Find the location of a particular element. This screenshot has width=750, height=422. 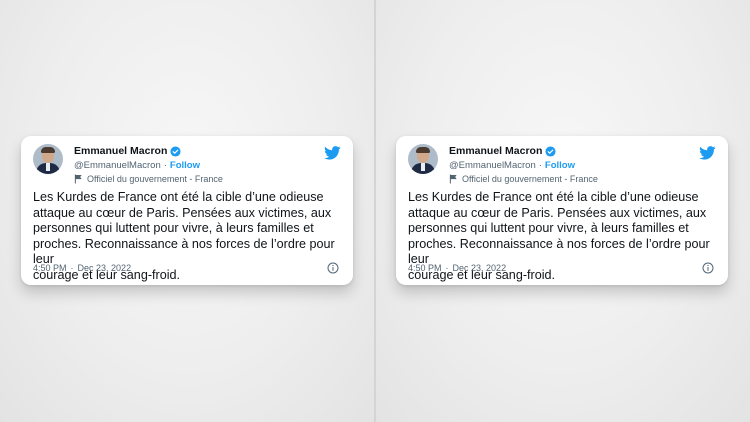

panel-divider is located at coordinates (375, 211).